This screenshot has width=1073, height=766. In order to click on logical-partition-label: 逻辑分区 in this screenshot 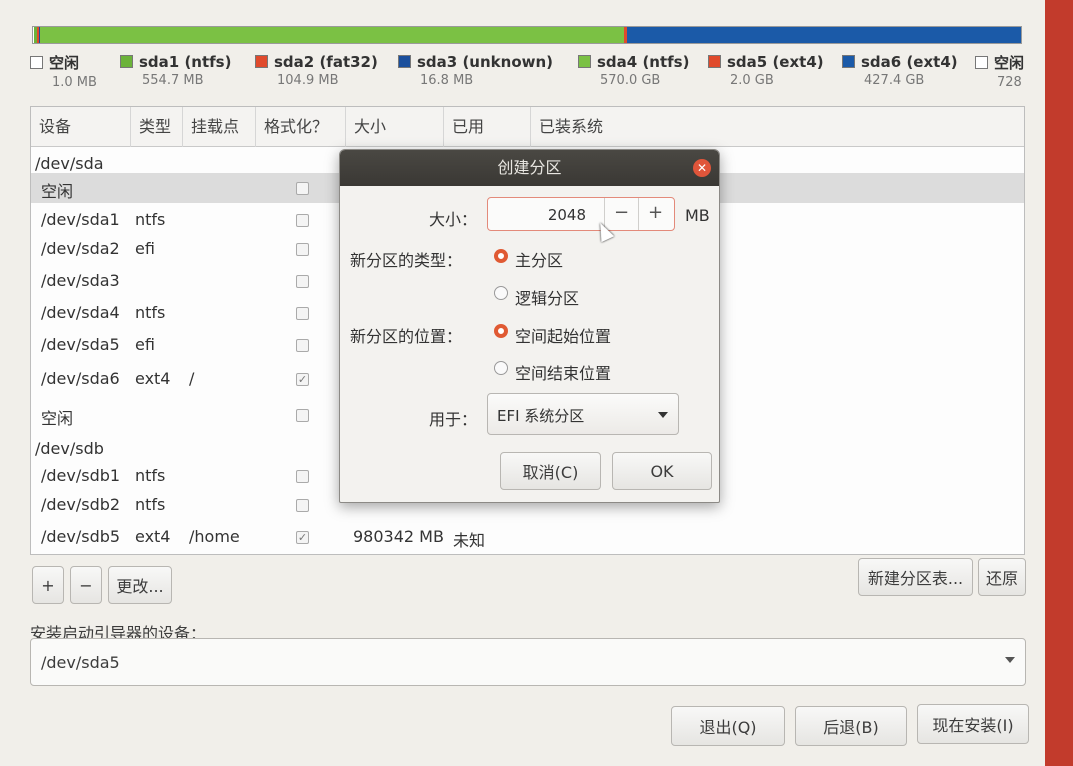, I will do `click(547, 297)`.